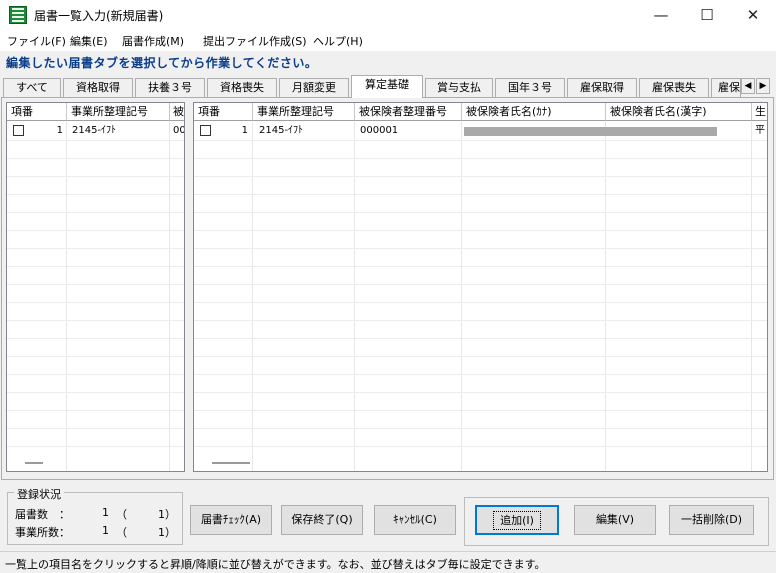  What do you see at coordinates (590, 131) in the screenshot?
I see `redacted-name` at bounding box center [590, 131].